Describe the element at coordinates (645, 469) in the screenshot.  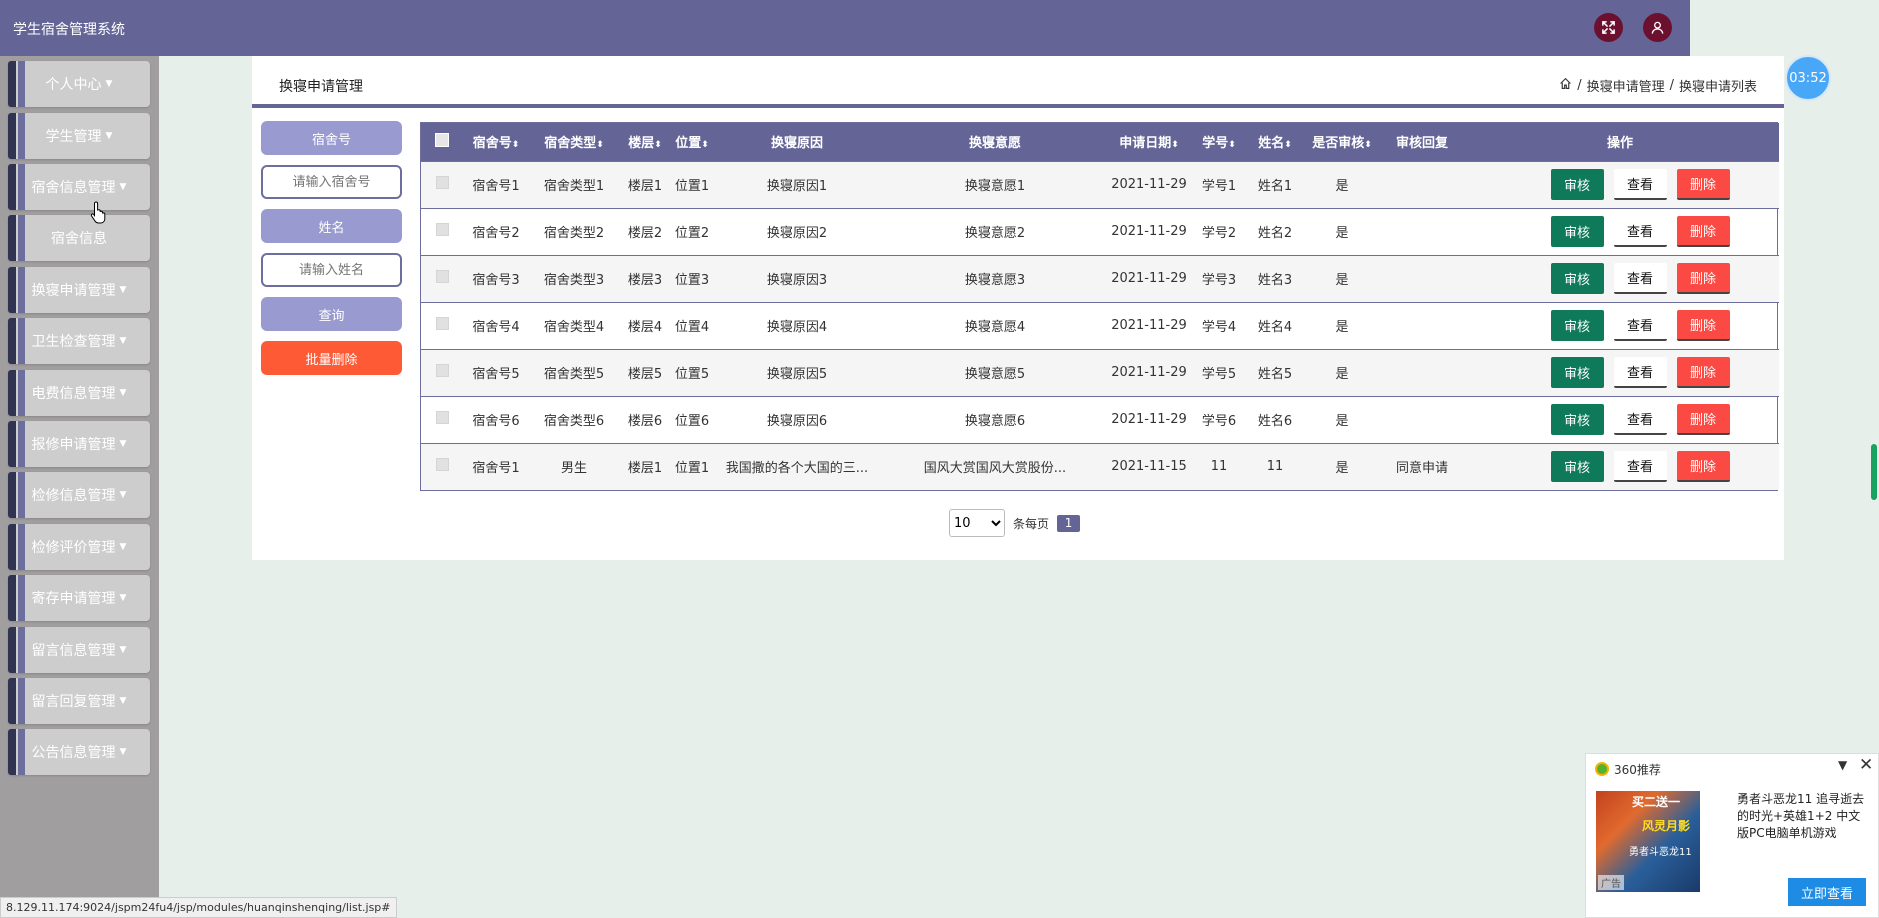
I see `table-cell: 楼层1` at that location.